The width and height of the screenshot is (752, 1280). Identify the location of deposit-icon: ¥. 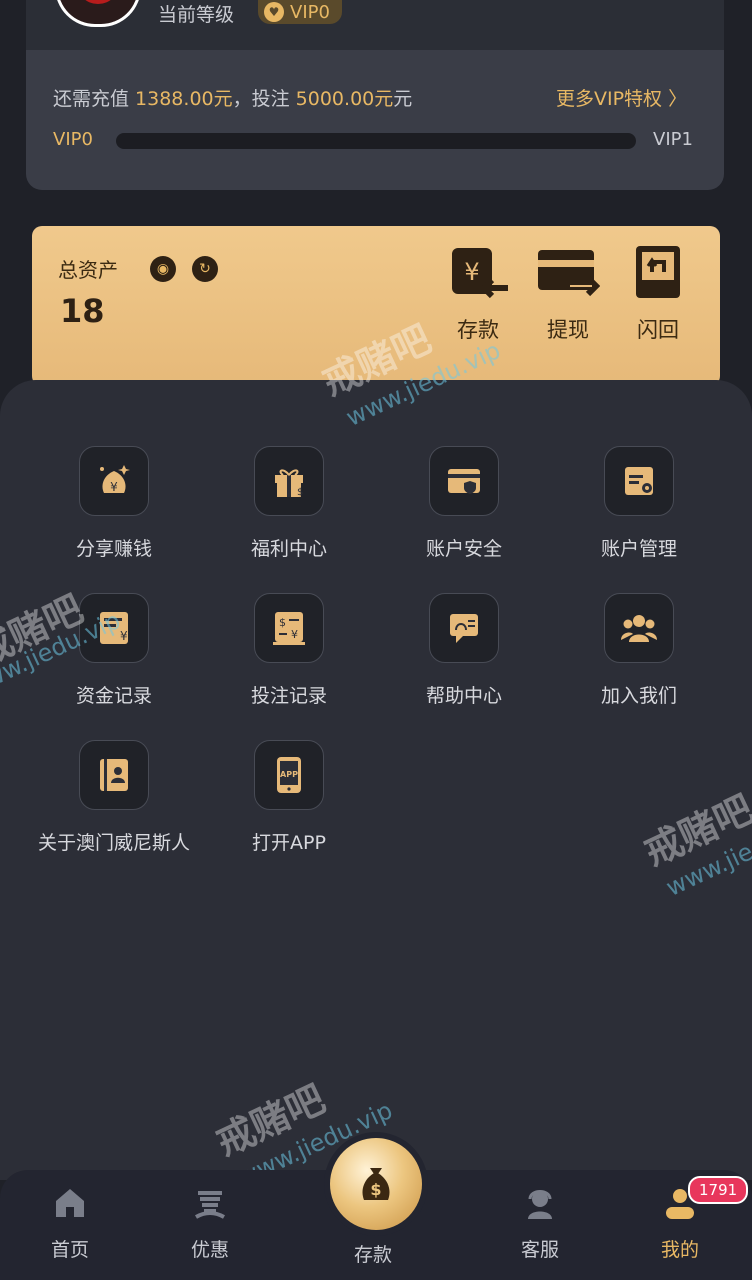
(480, 273).